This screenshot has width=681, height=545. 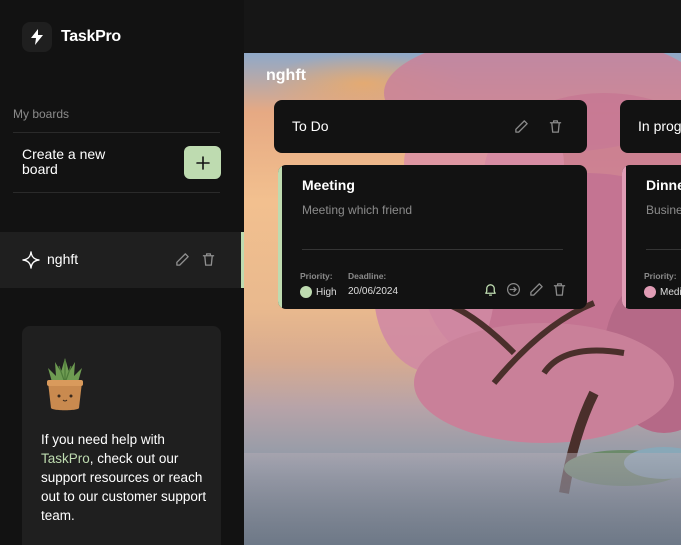 What do you see at coordinates (670, 292) in the screenshot?
I see `priority-text: Medium` at bounding box center [670, 292].